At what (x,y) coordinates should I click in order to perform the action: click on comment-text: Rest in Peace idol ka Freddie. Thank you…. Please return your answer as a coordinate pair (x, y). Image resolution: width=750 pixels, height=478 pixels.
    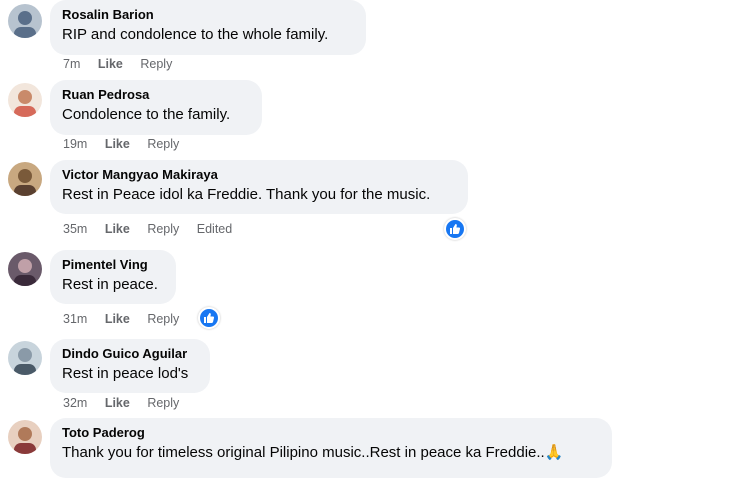
    Looking at the image, I should click on (246, 194).